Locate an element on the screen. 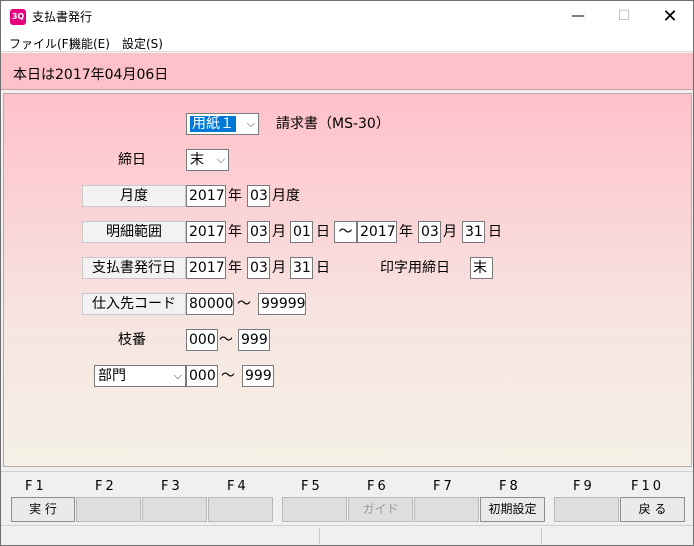 The image size is (694, 546). f9-button is located at coordinates (586, 509).